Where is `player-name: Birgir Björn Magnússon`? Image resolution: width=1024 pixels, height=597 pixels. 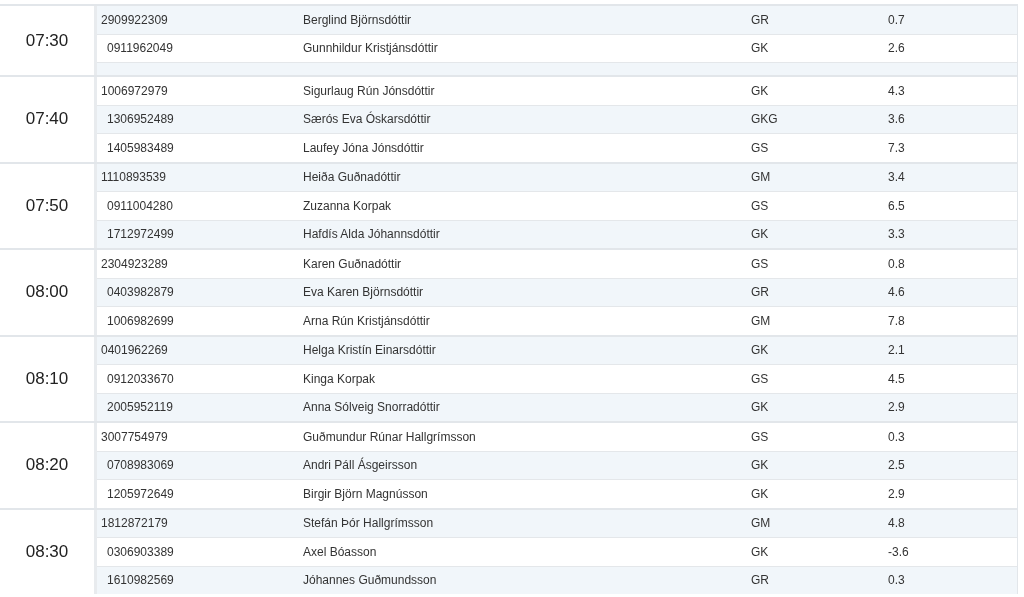
player-name: Birgir Björn Magnússon is located at coordinates (365, 493).